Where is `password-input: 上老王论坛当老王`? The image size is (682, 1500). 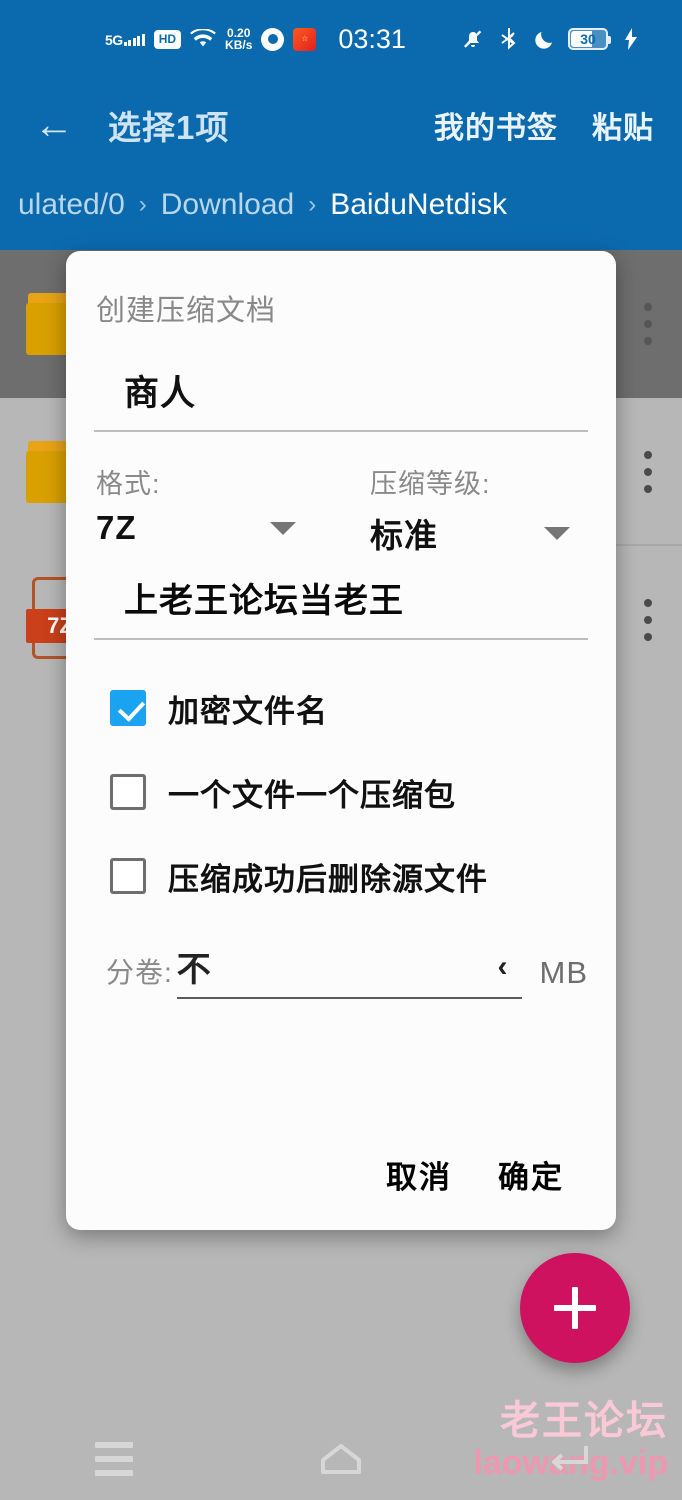
password-input: 上老王论坛当老王 is located at coordinates (356, 597).